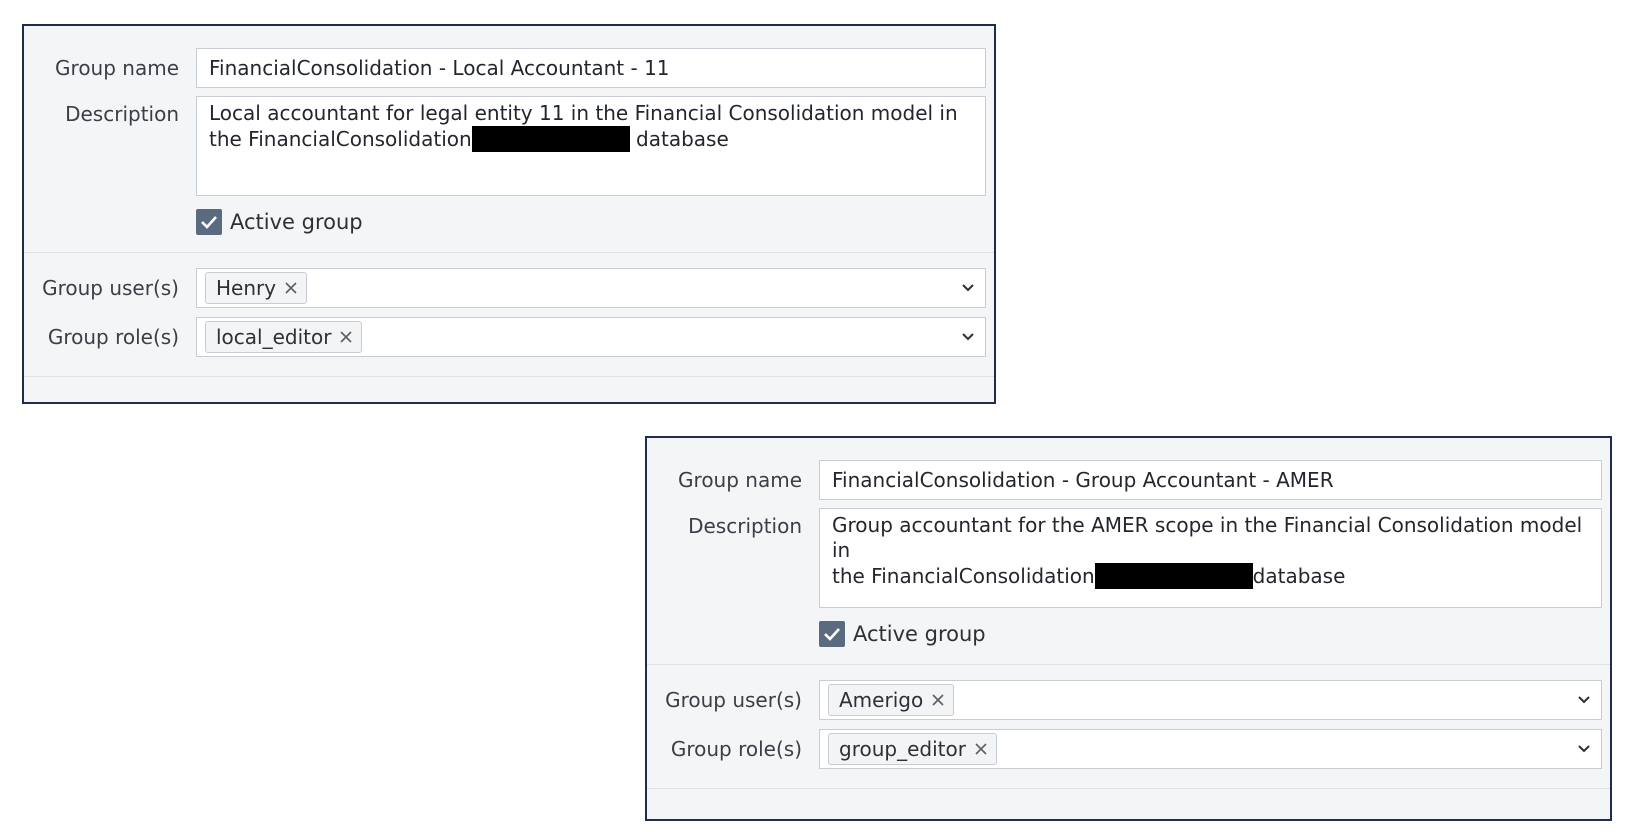 The width and height of the screenshot is (1635, 832). What do you see at coordinates (1210, 700) in the screenshot?
I see `group-users-select: Amerigo` at bounding box center [1210, 700].